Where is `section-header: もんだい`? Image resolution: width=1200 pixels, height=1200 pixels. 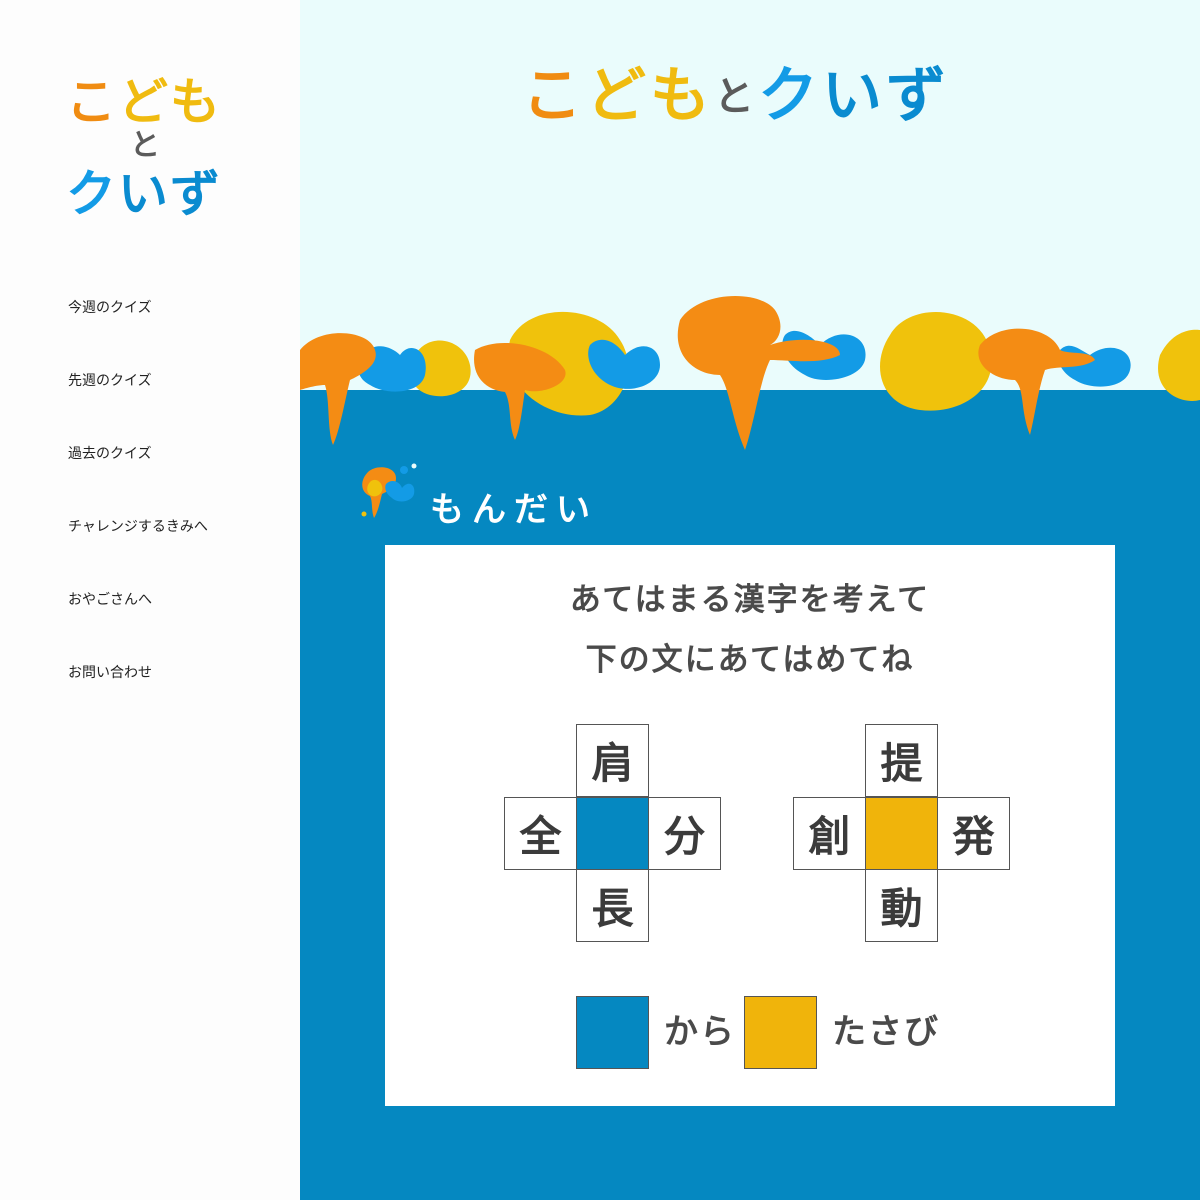
section-header: もんだい is located at coordinates (506, 497).